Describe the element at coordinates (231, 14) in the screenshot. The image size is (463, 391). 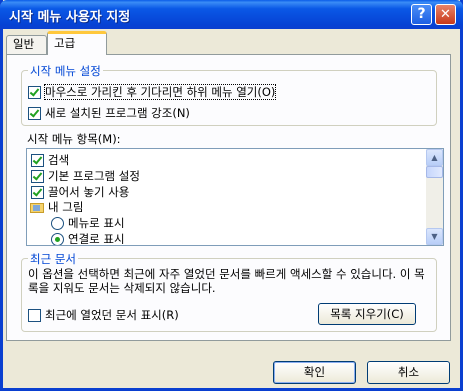
I see `title-bar: 시작 메뉴 사용자 지정 ? ✕` at that location.